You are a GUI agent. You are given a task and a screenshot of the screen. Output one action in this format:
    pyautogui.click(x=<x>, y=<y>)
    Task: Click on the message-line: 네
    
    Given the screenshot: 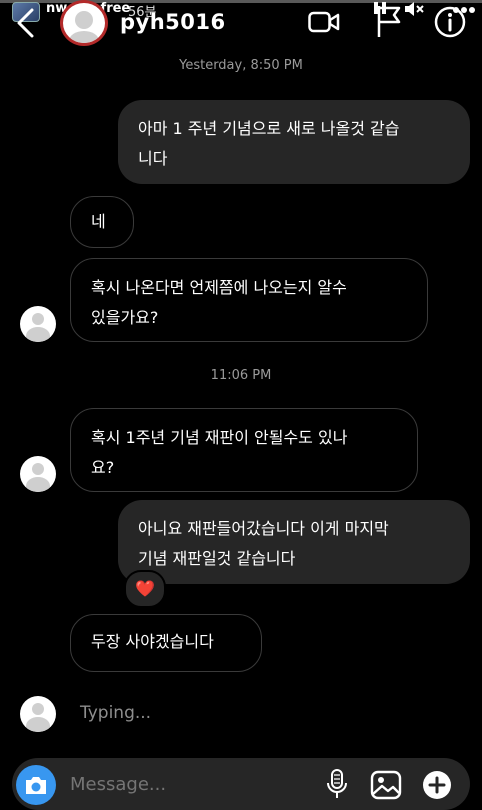 What is the action you would take?
    pyautogui.click(x=98, y=221)
    